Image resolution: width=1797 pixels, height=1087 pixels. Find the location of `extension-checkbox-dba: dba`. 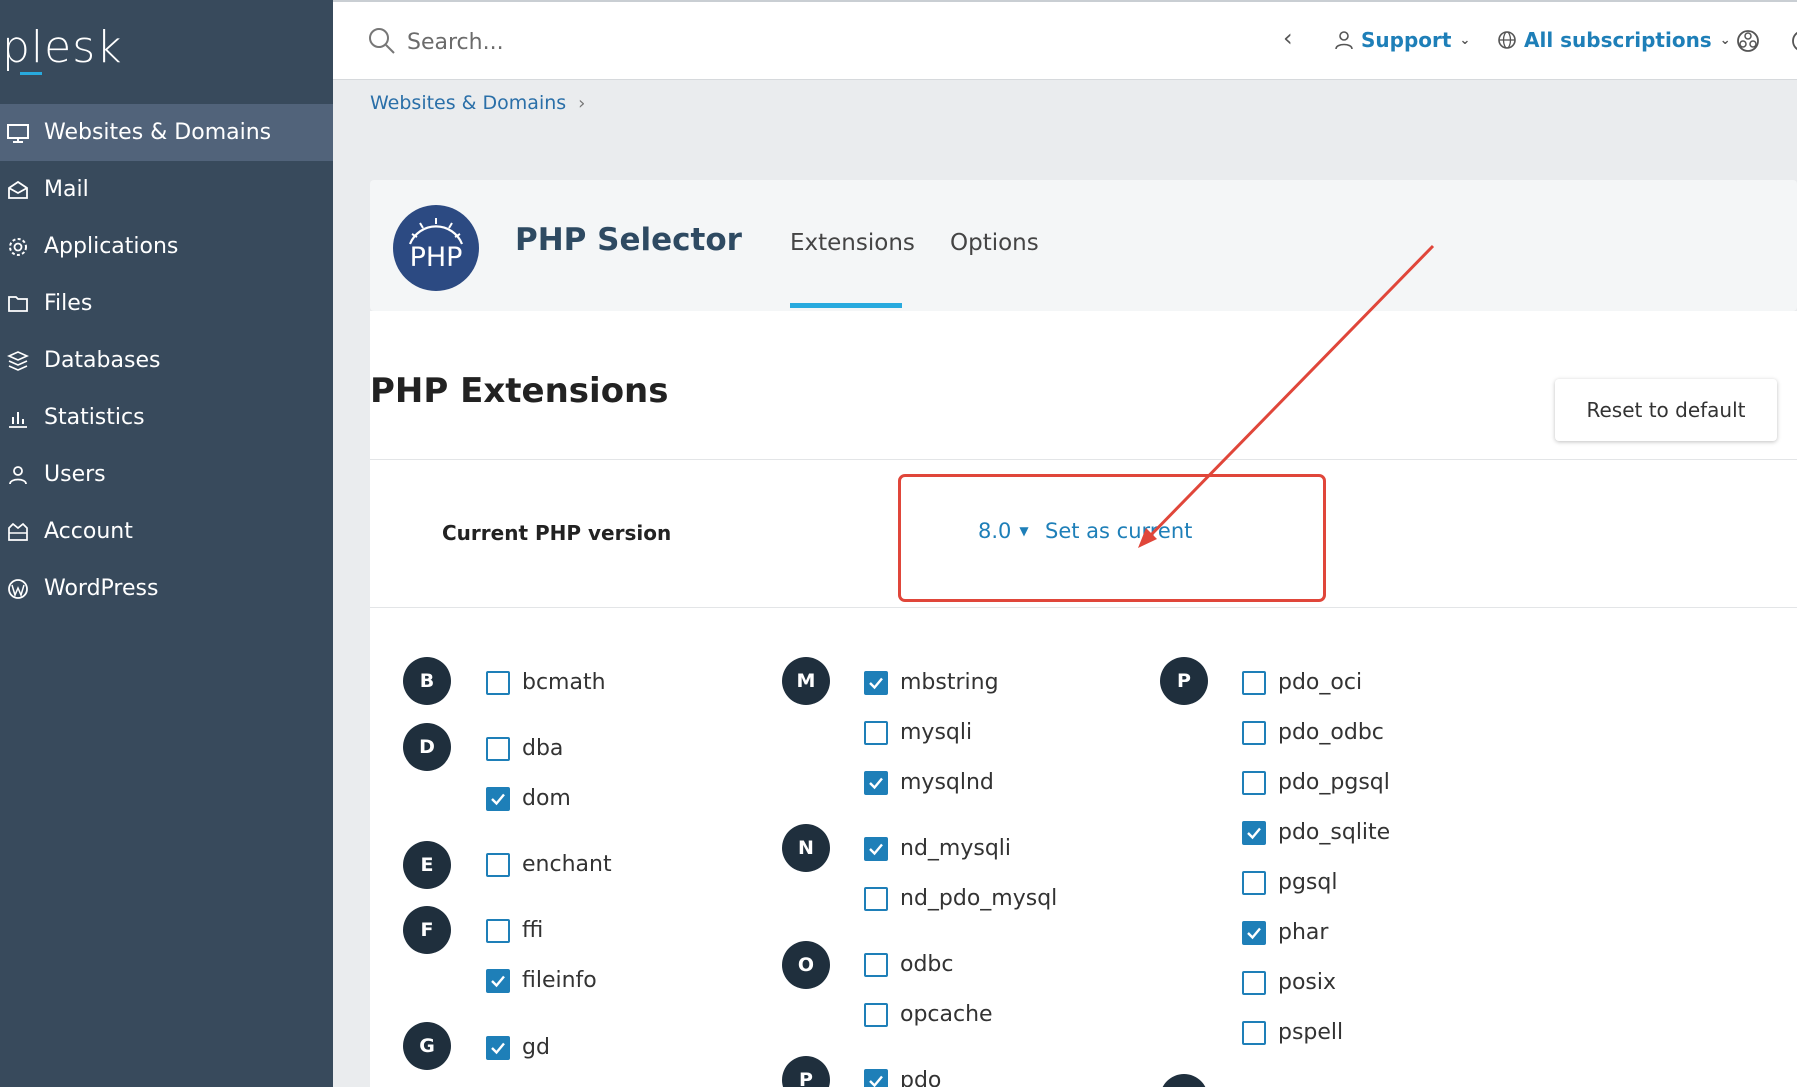

extension-checkbox-dba: dba is located at coordinates (524, 748).